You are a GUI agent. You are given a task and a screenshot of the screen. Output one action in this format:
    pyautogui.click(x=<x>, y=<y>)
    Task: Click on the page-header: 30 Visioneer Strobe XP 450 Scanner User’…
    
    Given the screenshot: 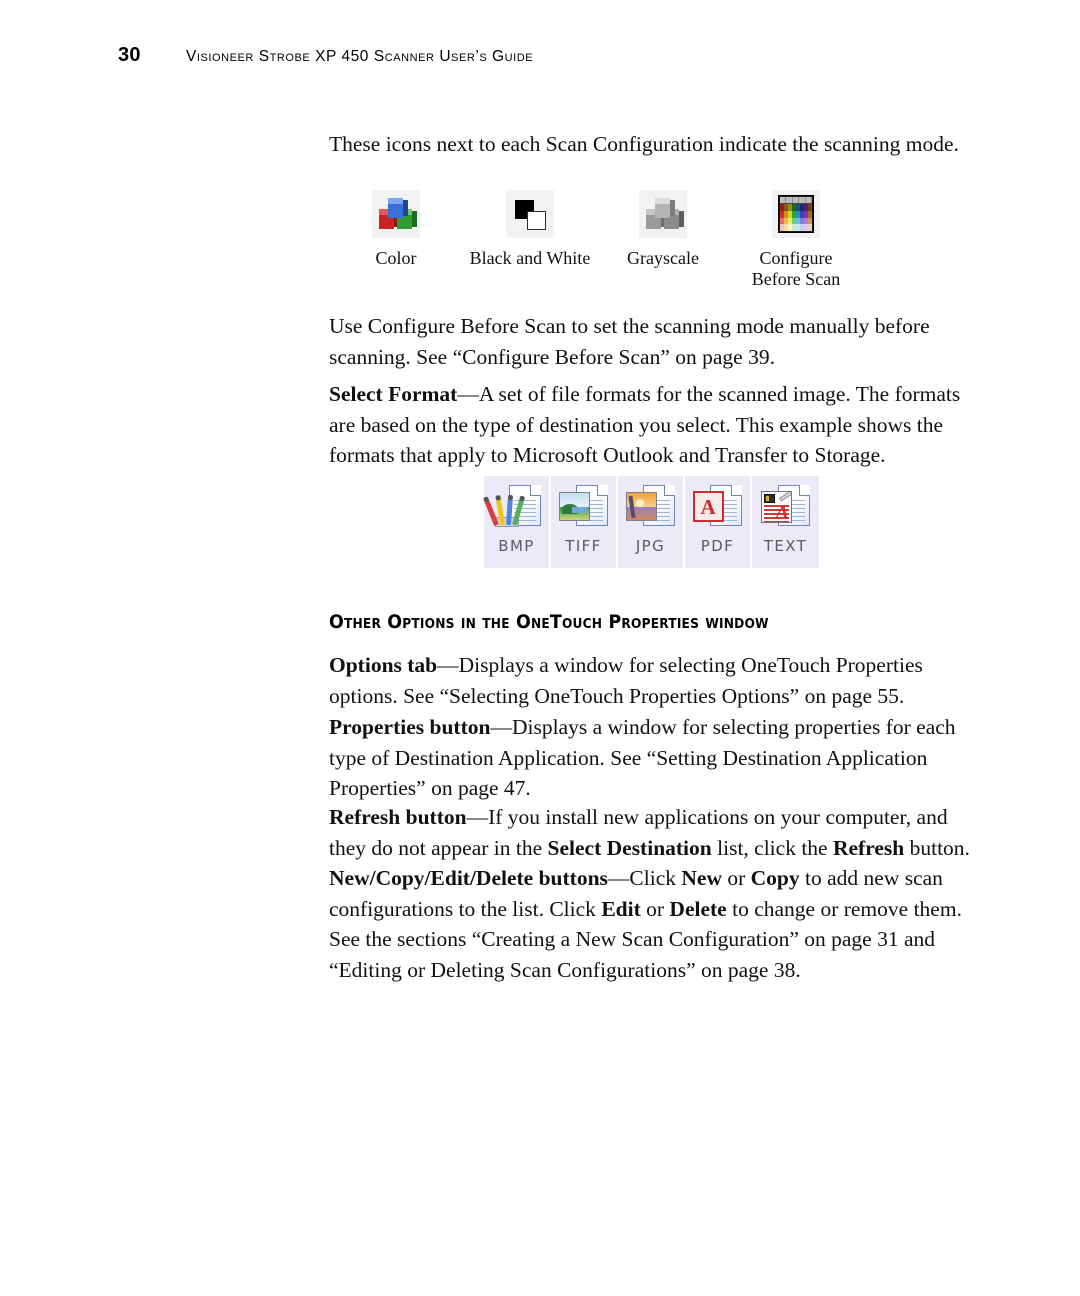 What is the action you would take?
    pyautogui.click(x=325, y=55)
    